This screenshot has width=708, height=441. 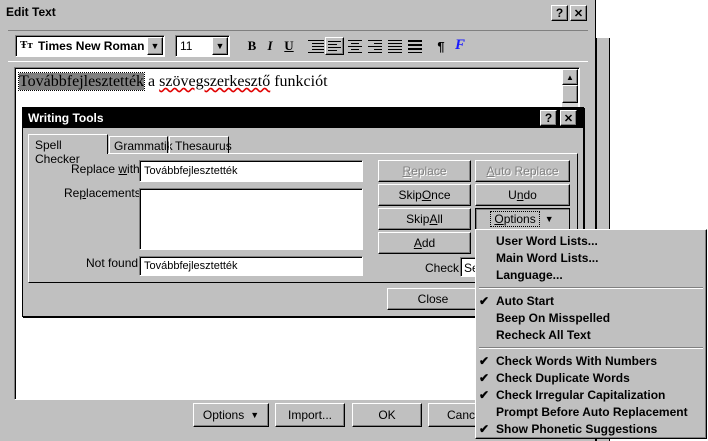 I want to click on not-found-label: Not found:, so click(x=114, y=263).